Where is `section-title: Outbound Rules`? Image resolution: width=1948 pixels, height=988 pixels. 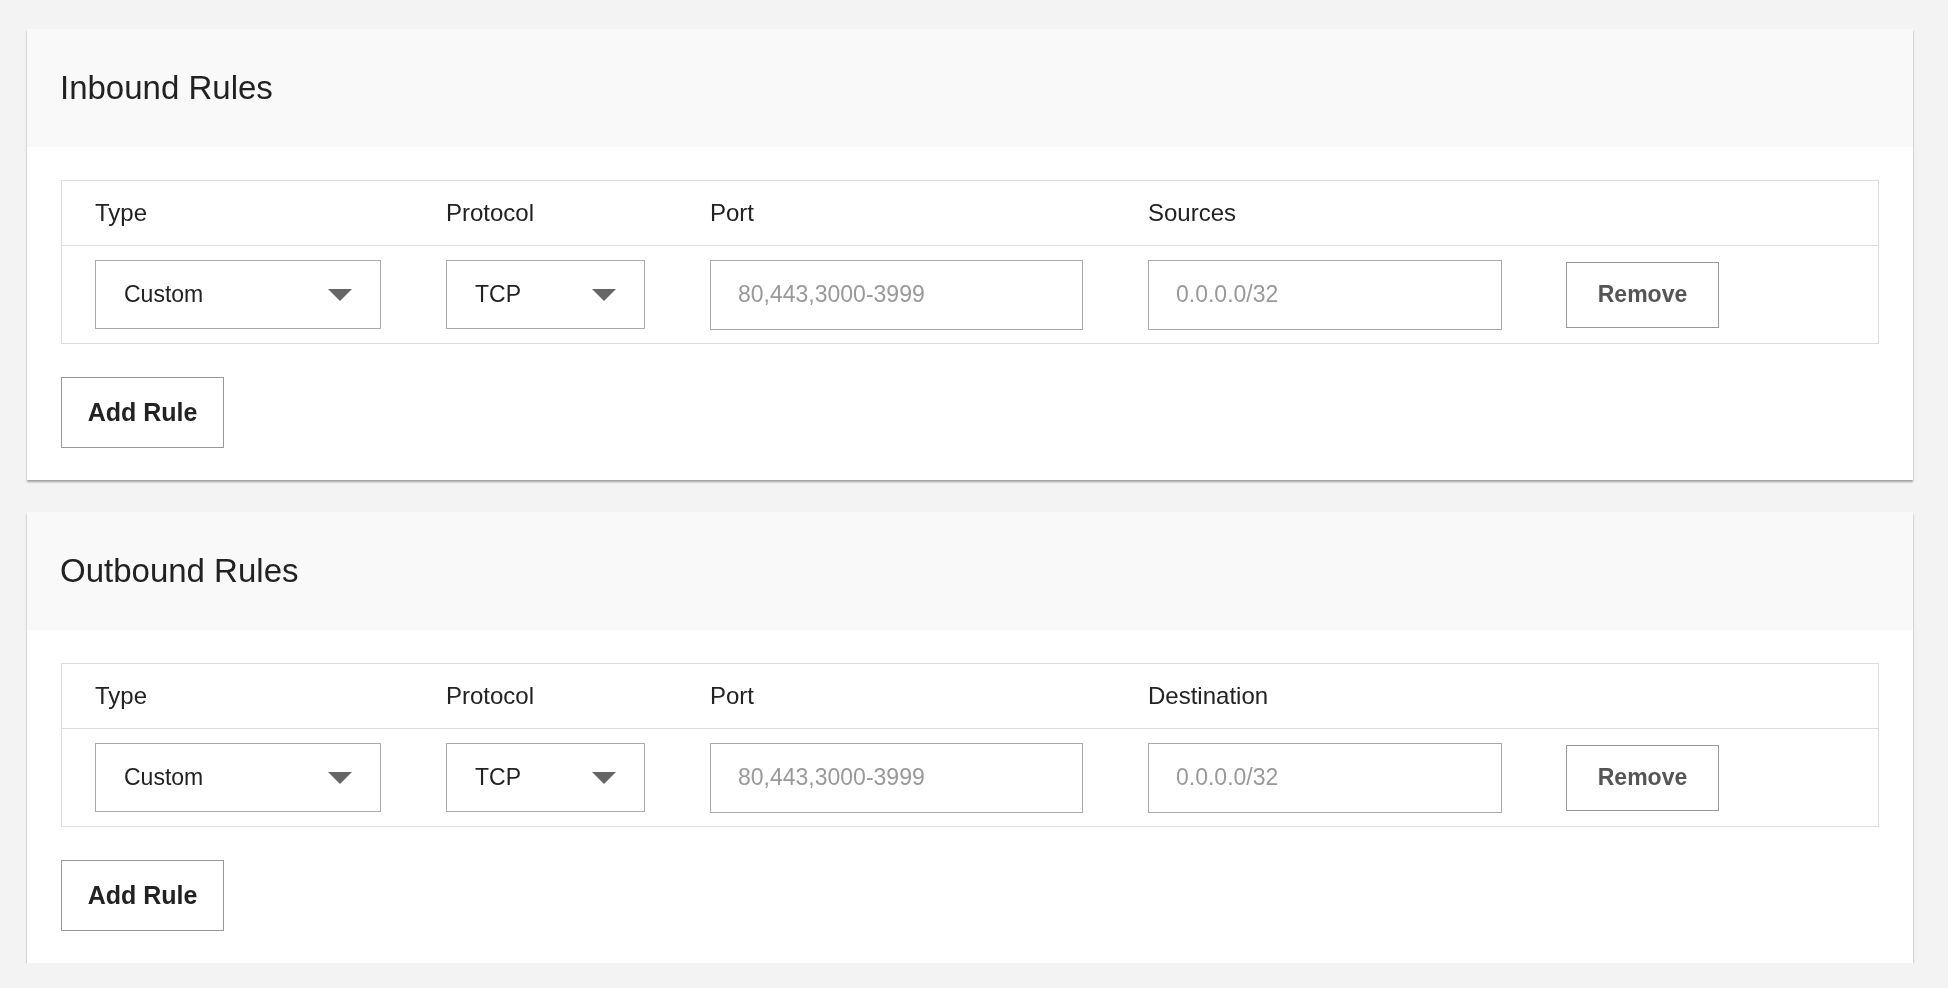 section-title: Outbound Rules is located at coordinates (179, 571).